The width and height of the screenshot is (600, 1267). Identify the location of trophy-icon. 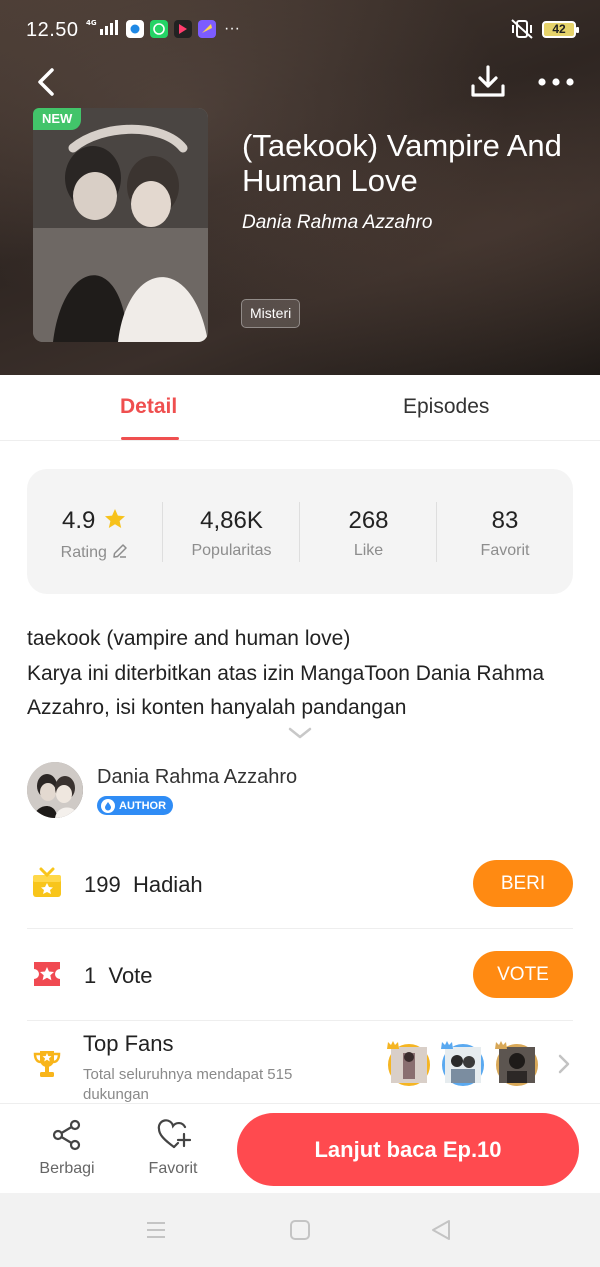
(47, 1064).